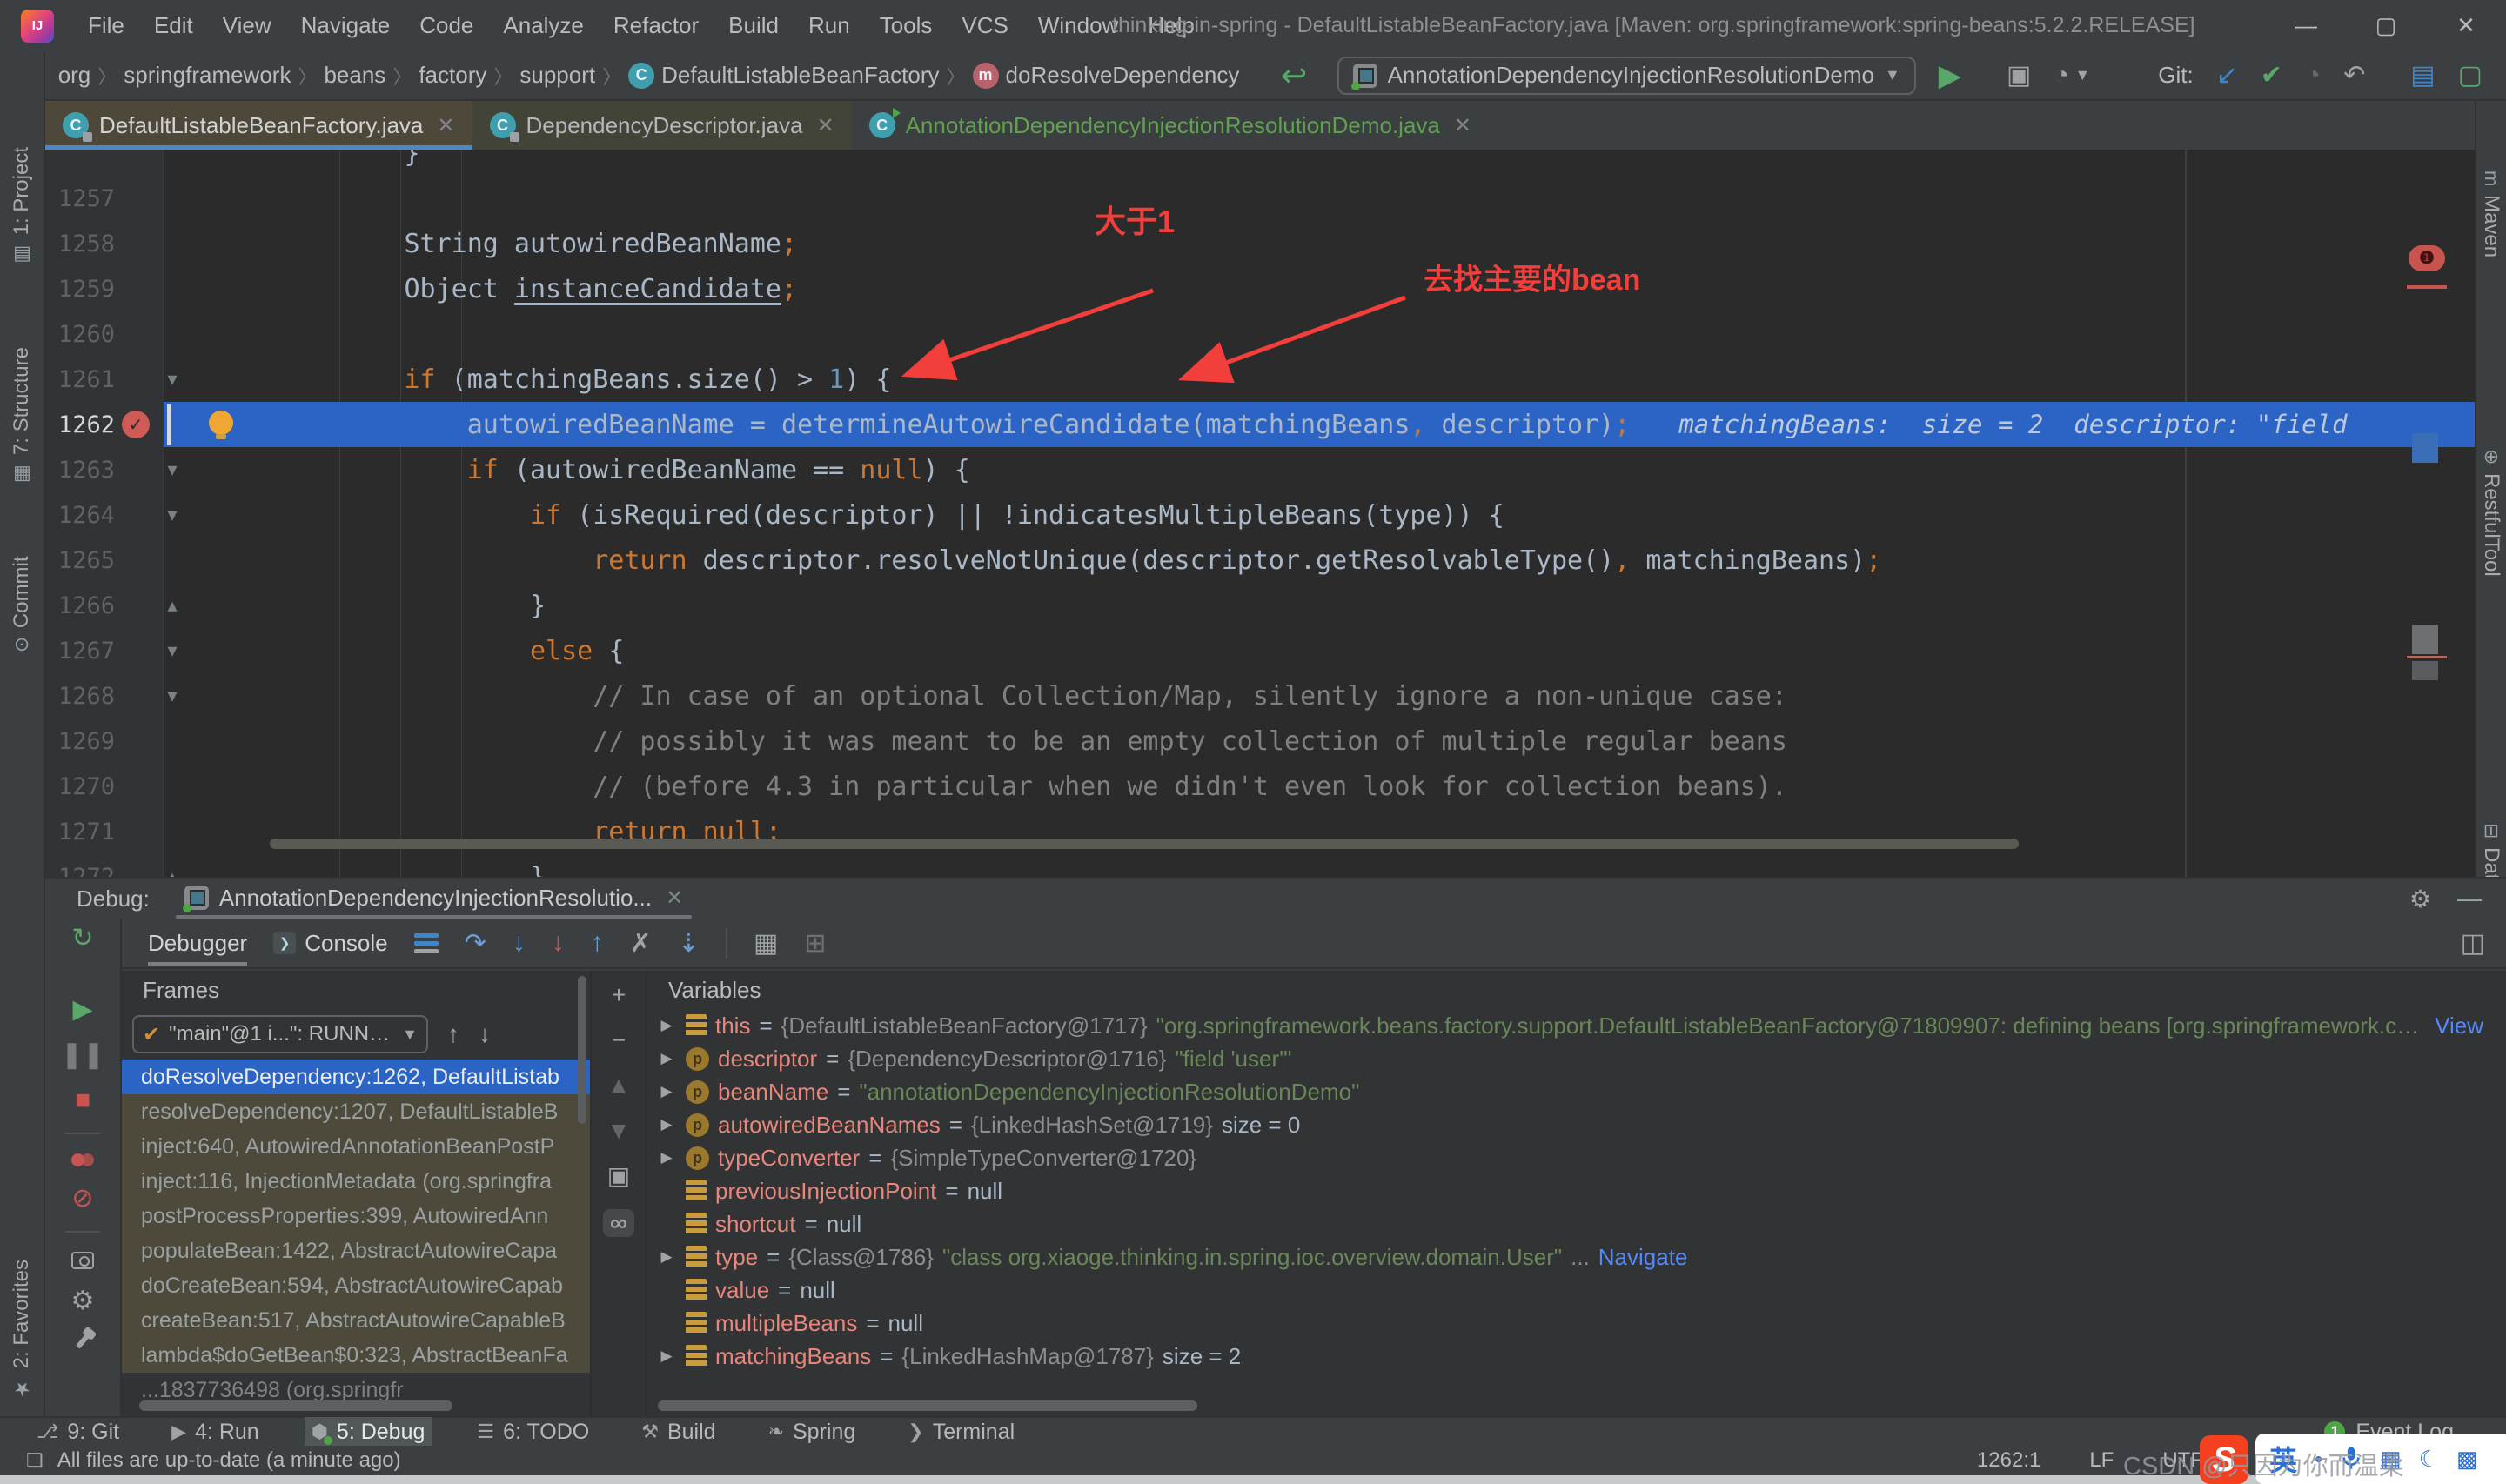 Image resolution: width=2506 pixels, height=1484 pixels. I want to click on toolbox-icon: ▩, so click(2467, 1459).